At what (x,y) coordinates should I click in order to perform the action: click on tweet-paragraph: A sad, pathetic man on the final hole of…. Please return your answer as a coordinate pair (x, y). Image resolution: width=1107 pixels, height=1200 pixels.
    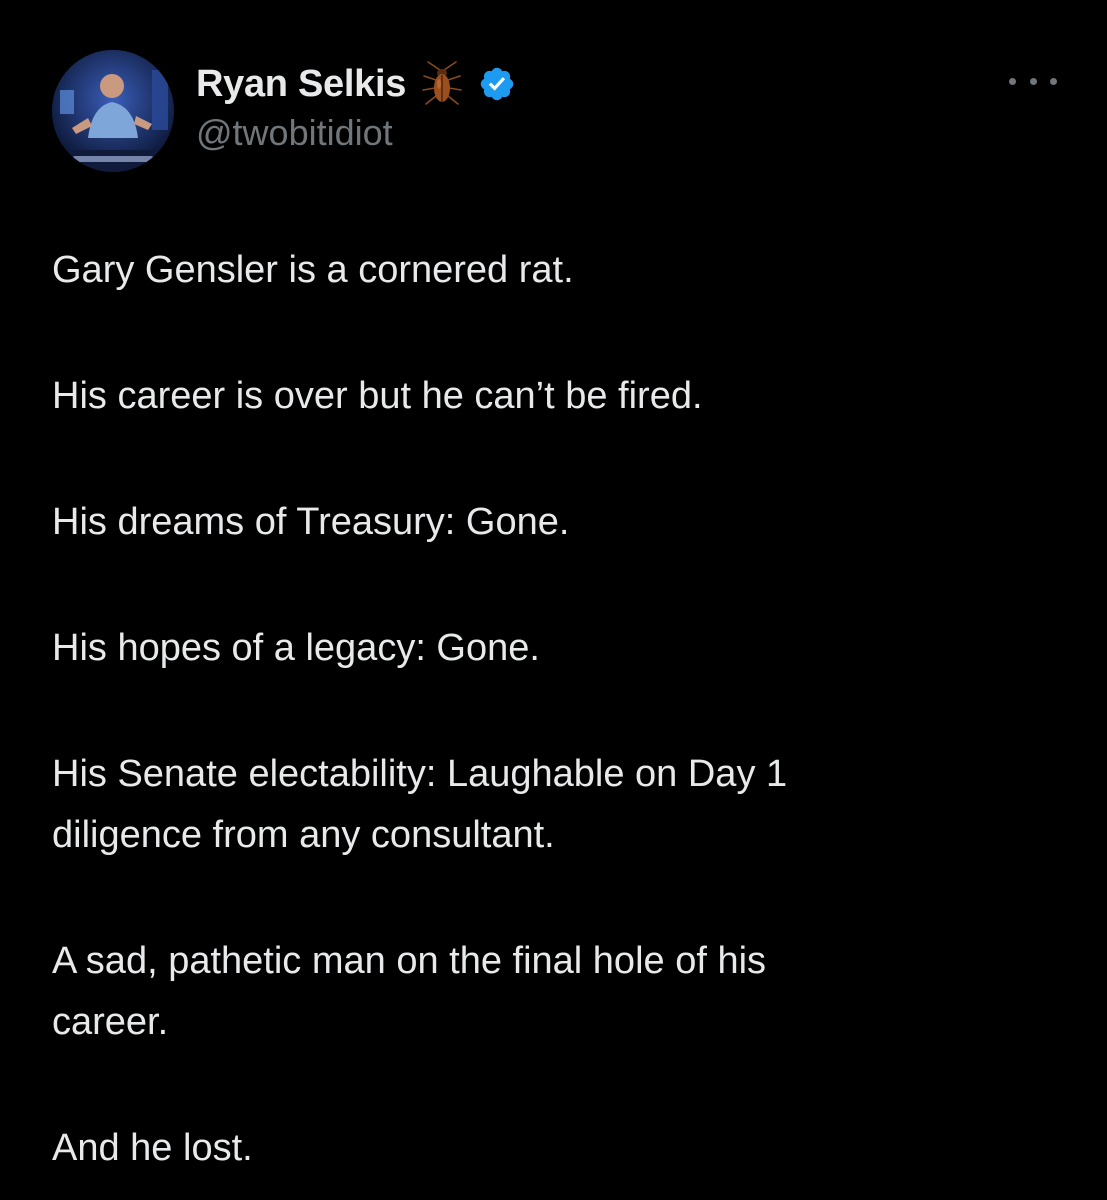
    Looking at the image, I should click on (409, 991).